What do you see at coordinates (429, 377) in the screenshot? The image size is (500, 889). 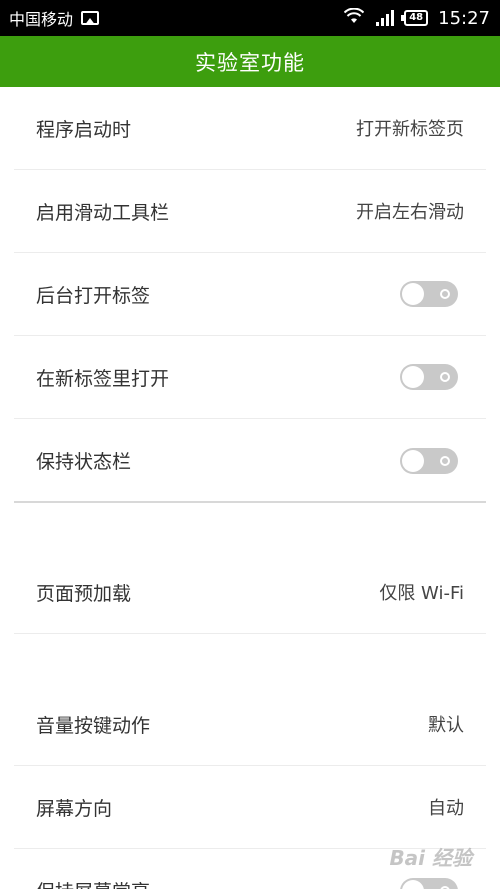 I see `open-new-tab-toggle` at bounding box center [429, 377].